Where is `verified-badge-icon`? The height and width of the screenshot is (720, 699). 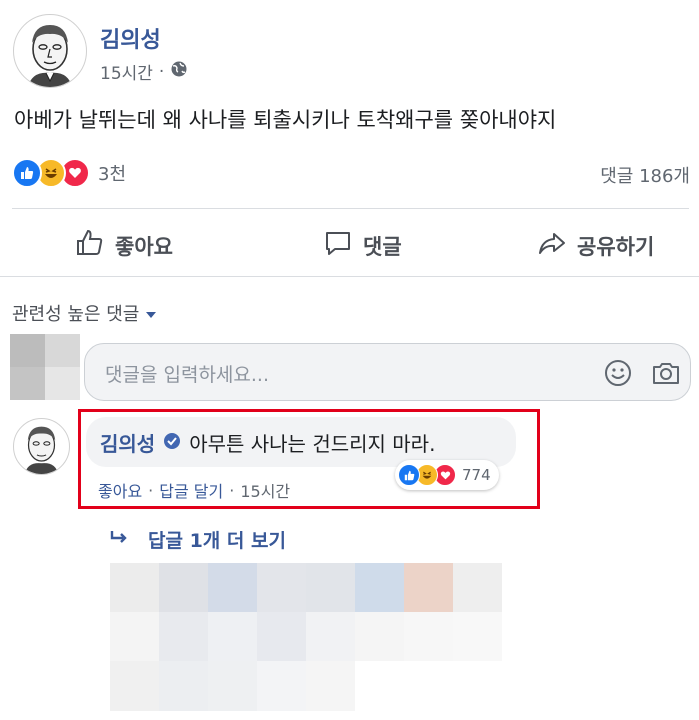 verified-badge-icon is located at coordinates (172, 443).